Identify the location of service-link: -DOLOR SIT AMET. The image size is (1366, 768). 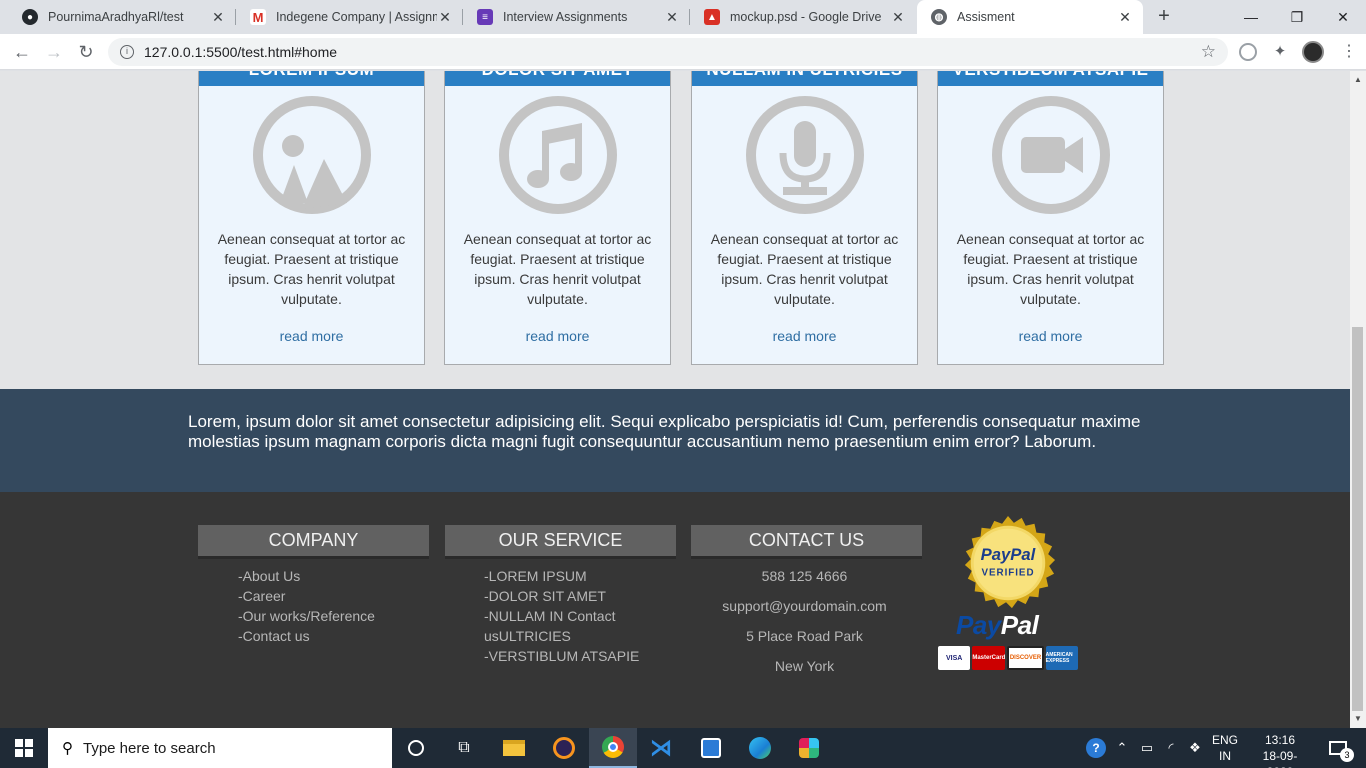
(561, 596).